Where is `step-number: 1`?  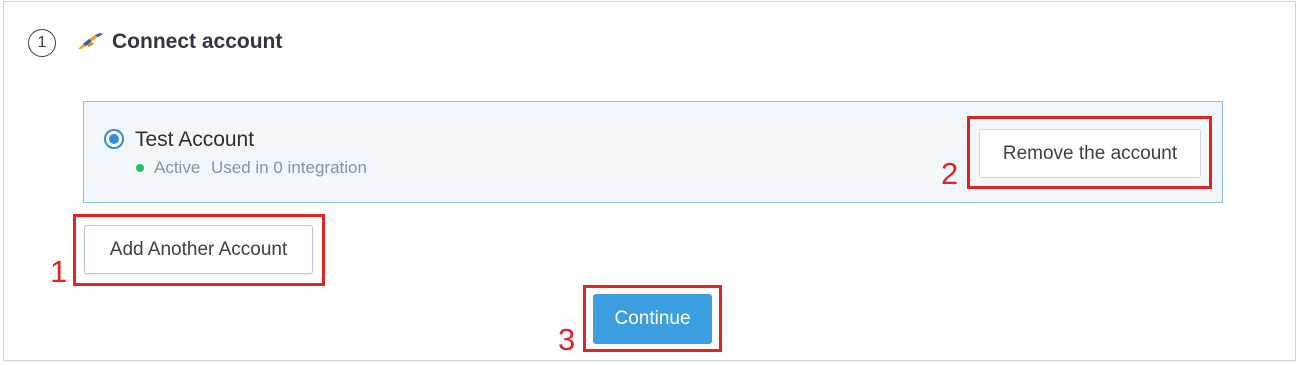 step-number: 1 is located at coordinates (42, 42).